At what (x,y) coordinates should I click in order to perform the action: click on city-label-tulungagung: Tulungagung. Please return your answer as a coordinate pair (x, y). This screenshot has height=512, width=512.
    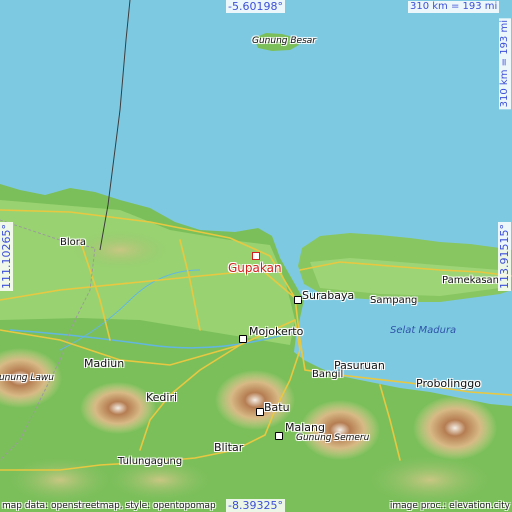
    Looking at the image, I should click on (150, 462).